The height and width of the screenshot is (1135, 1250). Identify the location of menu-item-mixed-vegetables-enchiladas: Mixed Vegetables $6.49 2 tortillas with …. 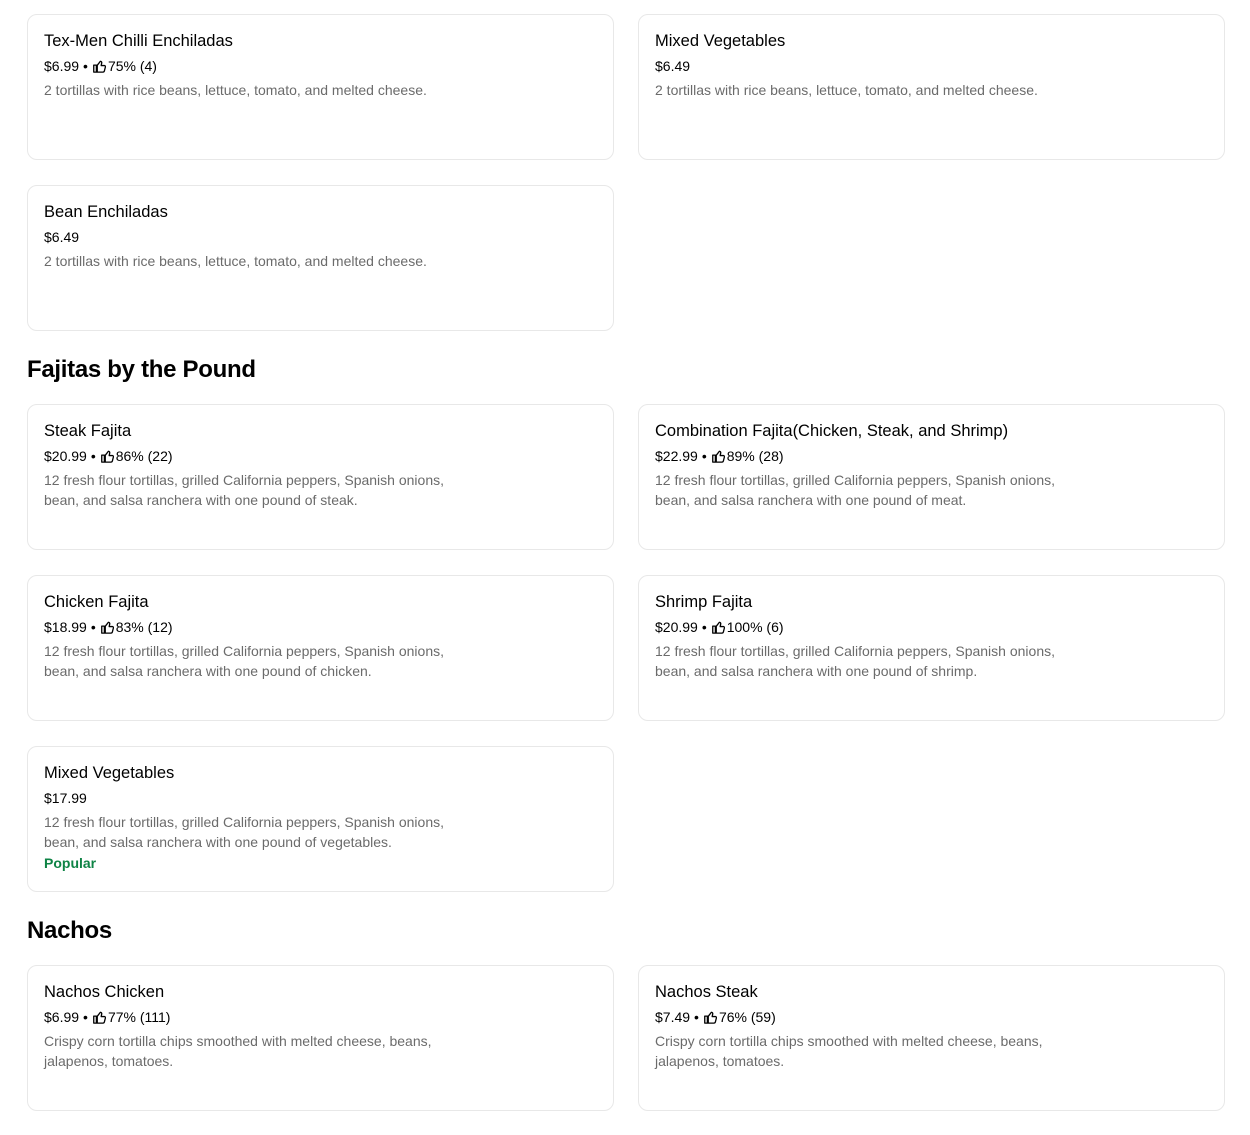
(931, 87).